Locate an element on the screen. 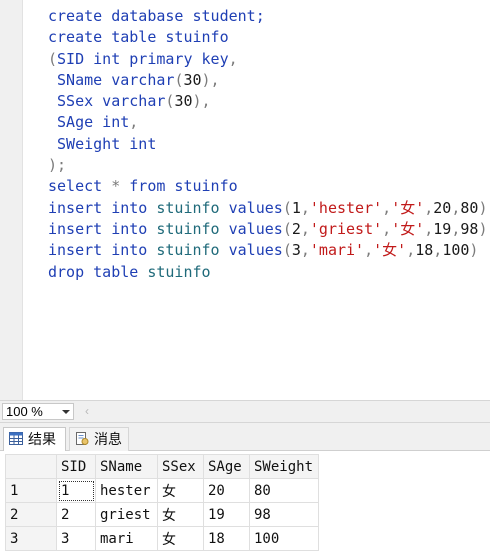 The width and height of the screenshot is (490, 557). column-header-sweight: SWeight is located at coordinates (284, 466).